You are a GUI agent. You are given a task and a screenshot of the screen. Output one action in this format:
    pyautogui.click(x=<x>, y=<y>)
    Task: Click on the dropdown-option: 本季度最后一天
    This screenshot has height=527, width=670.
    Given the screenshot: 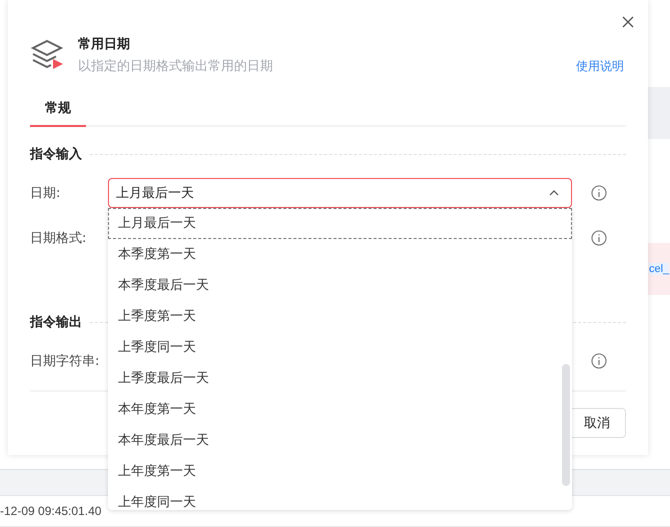 What is the action you would take?
    pyautogui.click(x=340, y=285)
    